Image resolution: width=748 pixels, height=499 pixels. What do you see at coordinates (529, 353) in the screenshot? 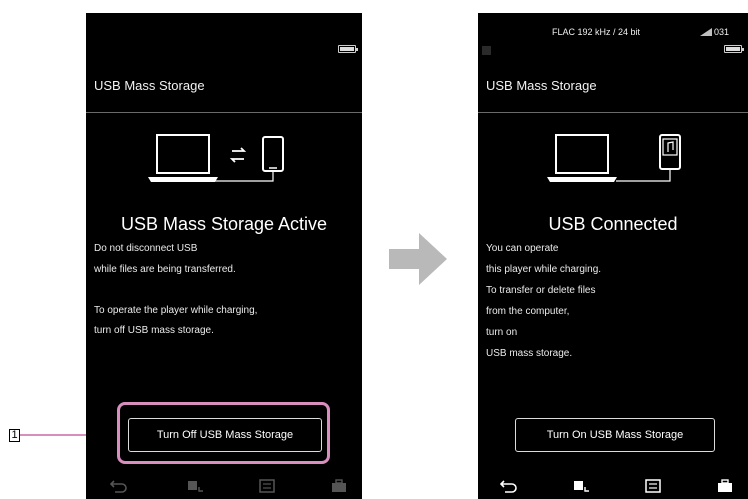
I see `message-line: USB mass storage.` at bounding box center [529, 353].